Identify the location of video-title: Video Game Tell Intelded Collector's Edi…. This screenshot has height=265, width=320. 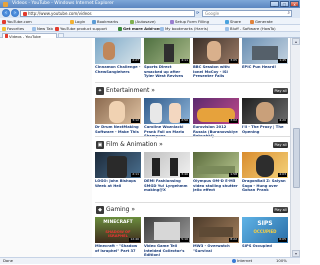
(167, 250).